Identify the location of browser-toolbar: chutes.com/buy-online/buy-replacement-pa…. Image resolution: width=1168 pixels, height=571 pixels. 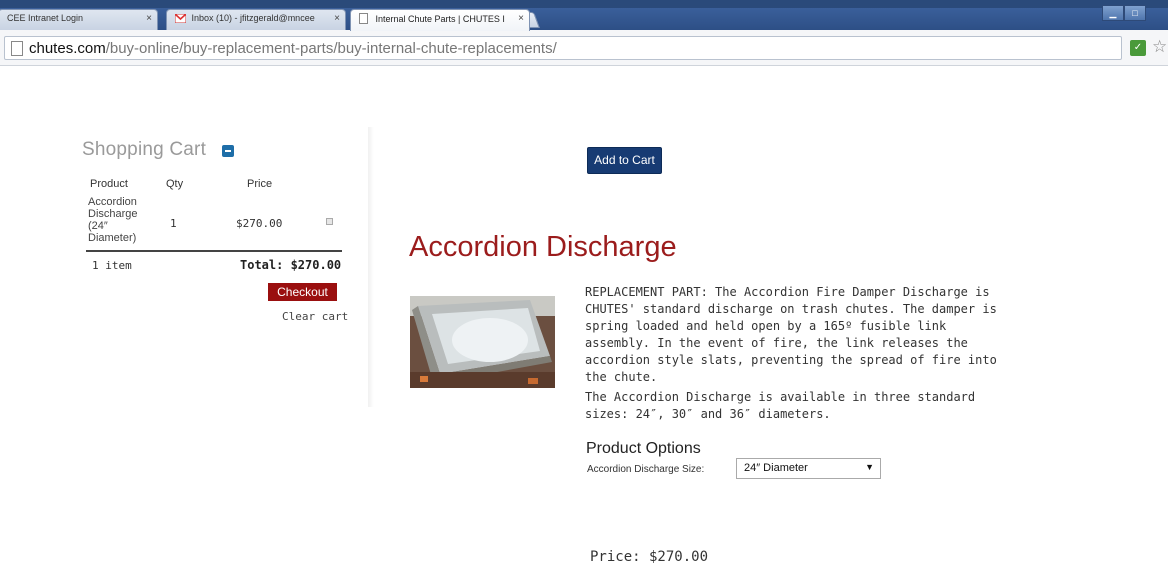
(584, 48).